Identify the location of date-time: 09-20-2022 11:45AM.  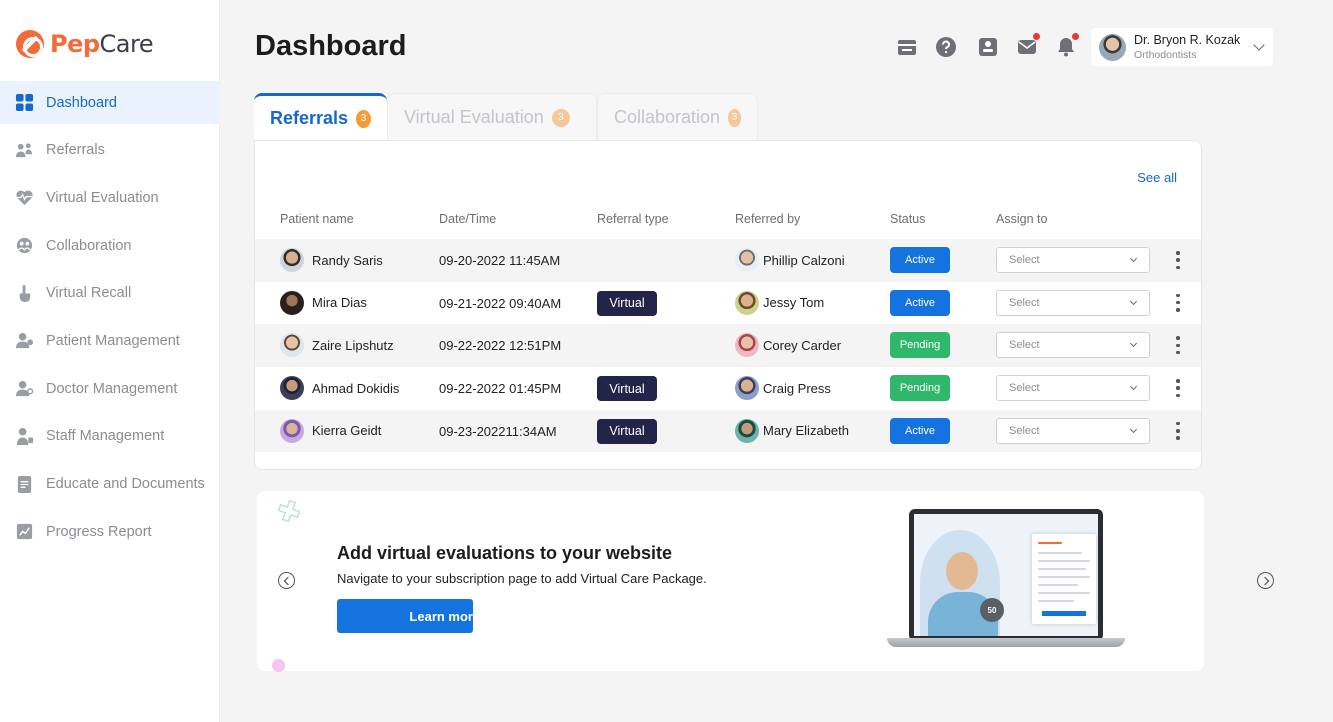
(500, 260).